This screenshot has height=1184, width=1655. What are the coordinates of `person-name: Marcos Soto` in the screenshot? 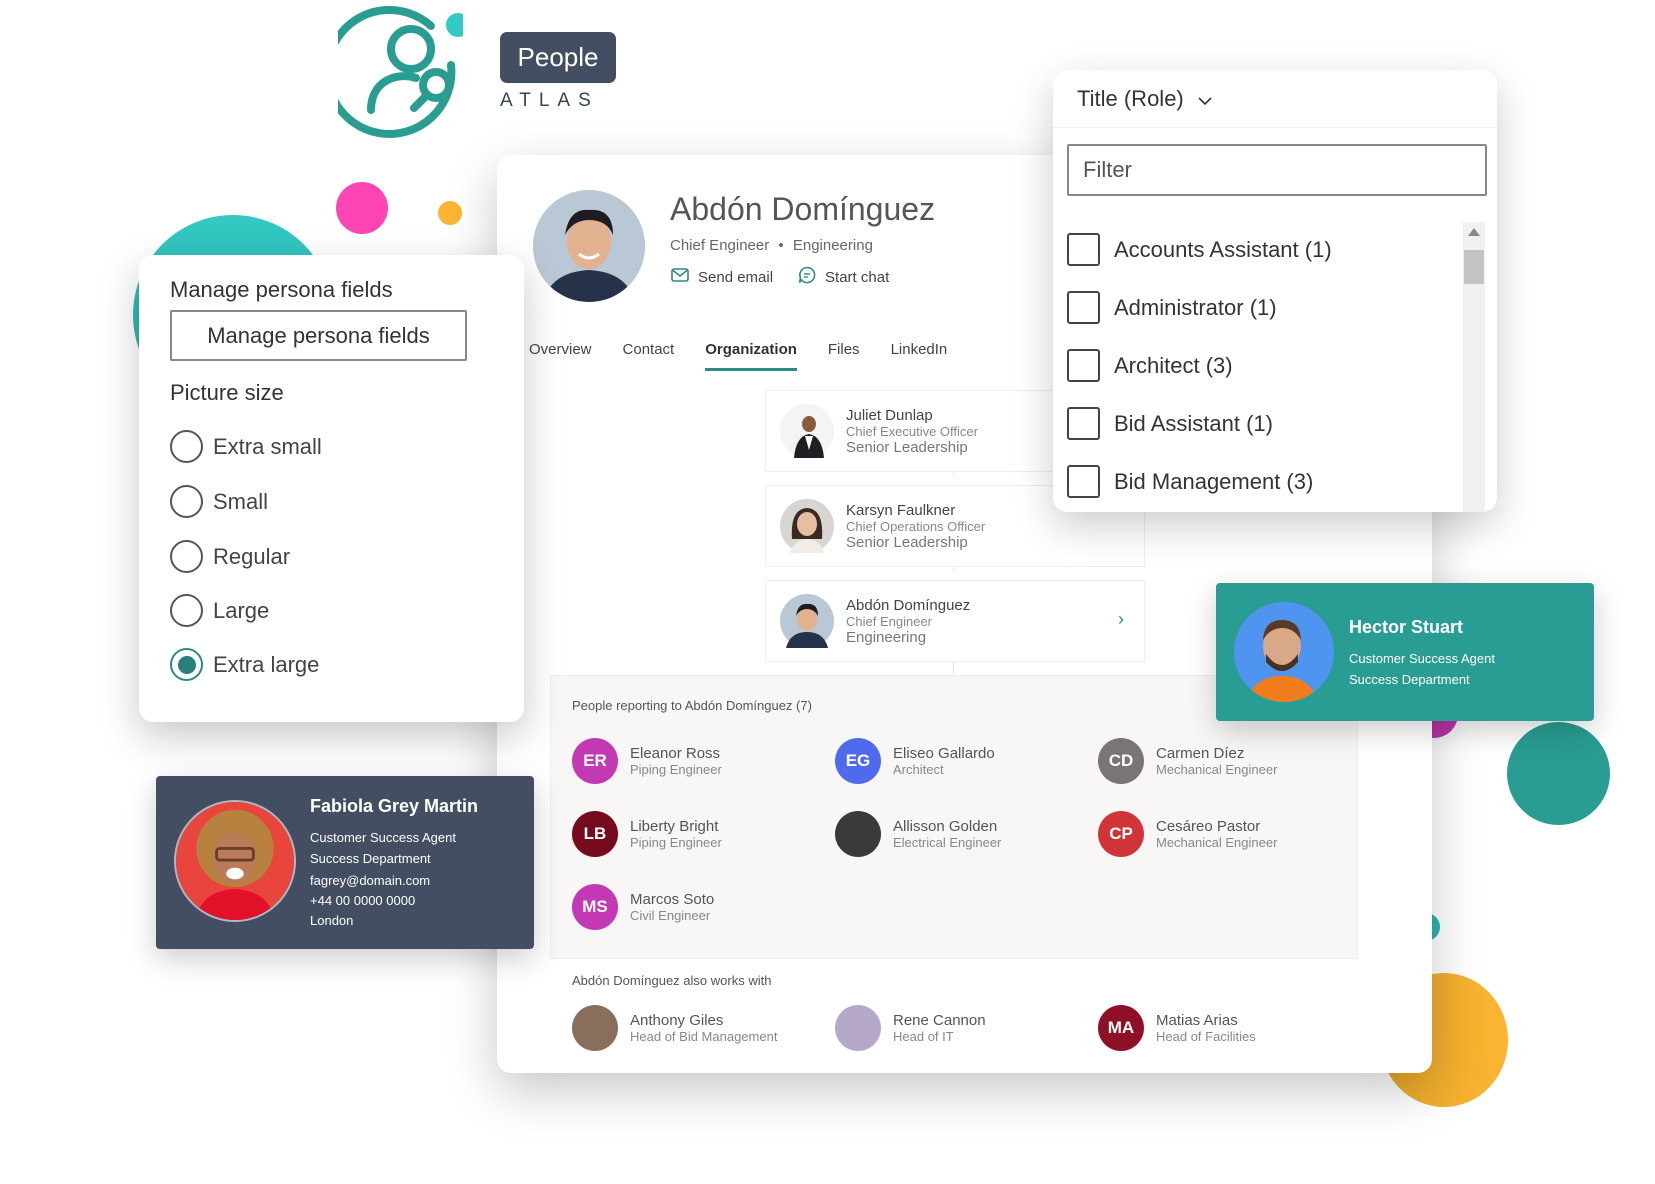 It's located at (672, 899).